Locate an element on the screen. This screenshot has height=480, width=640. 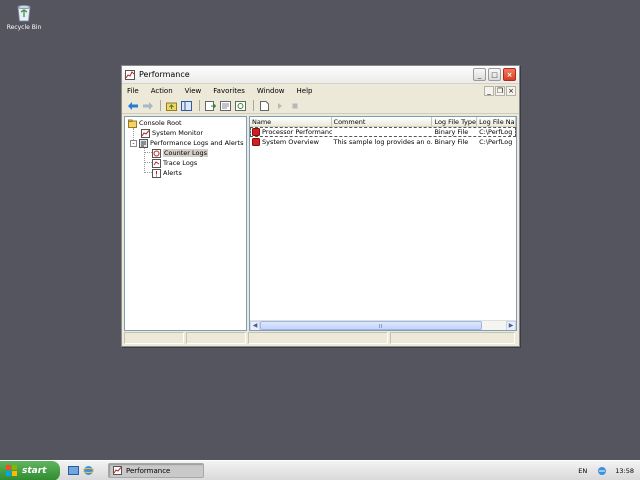
start-label: start is located at coordinates (34, 470).